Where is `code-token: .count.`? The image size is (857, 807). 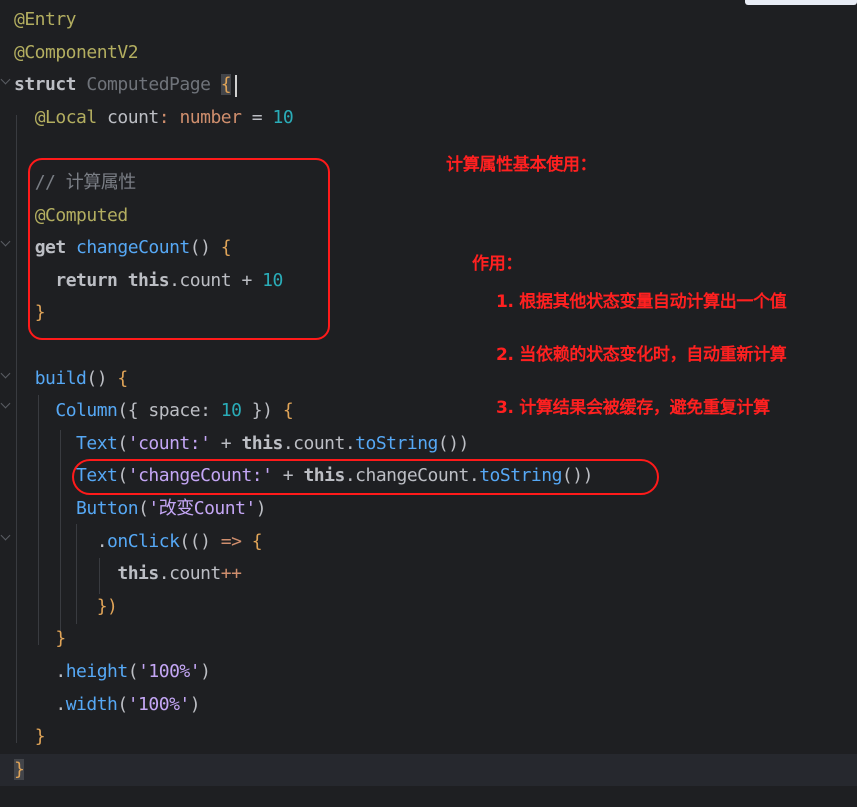
code-token: .count. is located at coordinates (319, 443).